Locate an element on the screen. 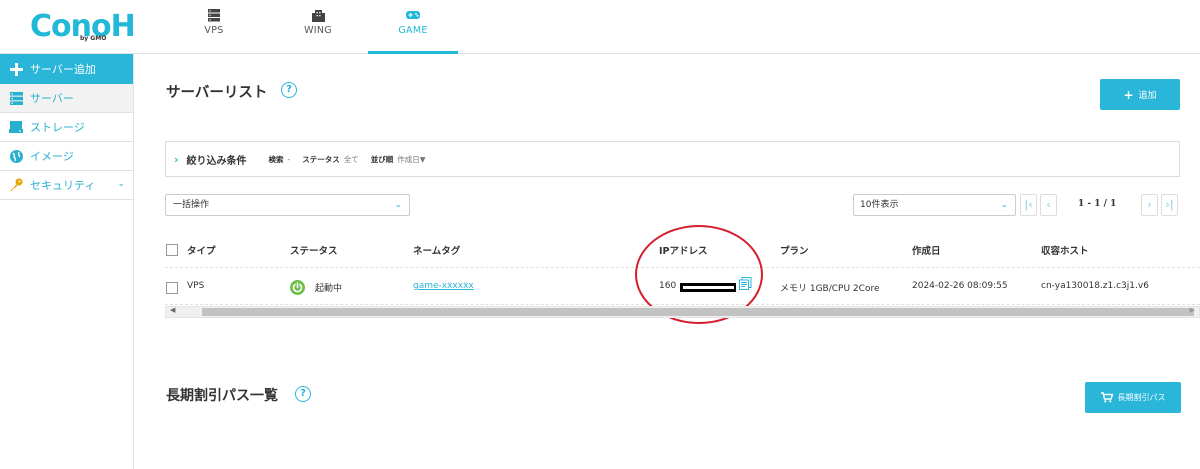  sidebar-item-label: イメージ is located at coordinates (52, 156).